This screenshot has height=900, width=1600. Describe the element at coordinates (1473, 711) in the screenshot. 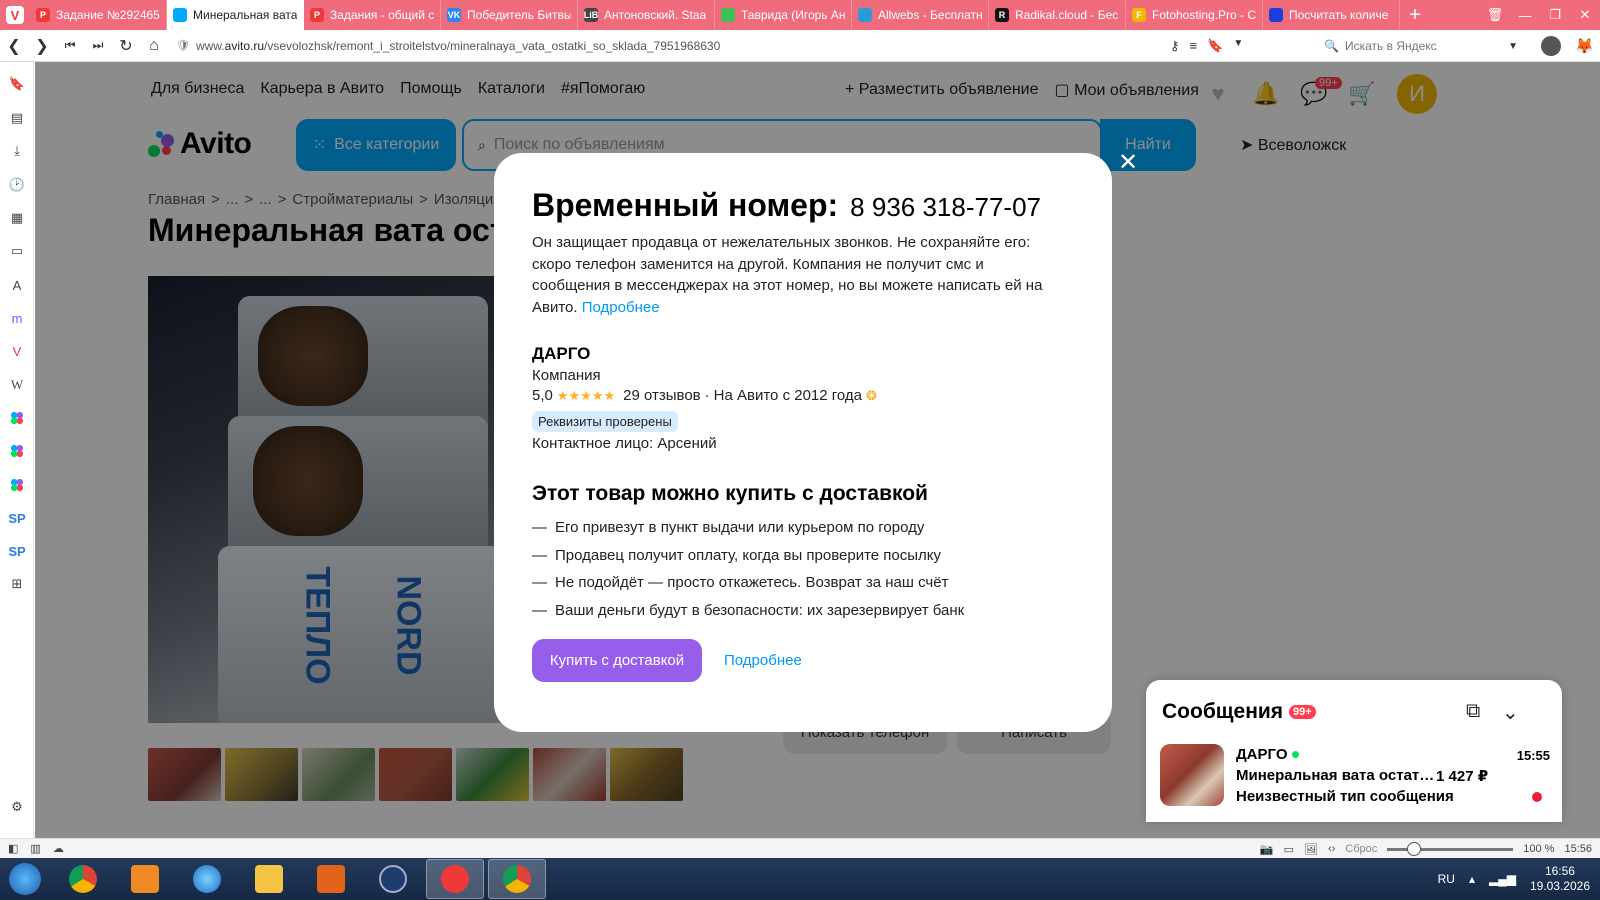

I see `open-external-icon: ⧉` at that location.